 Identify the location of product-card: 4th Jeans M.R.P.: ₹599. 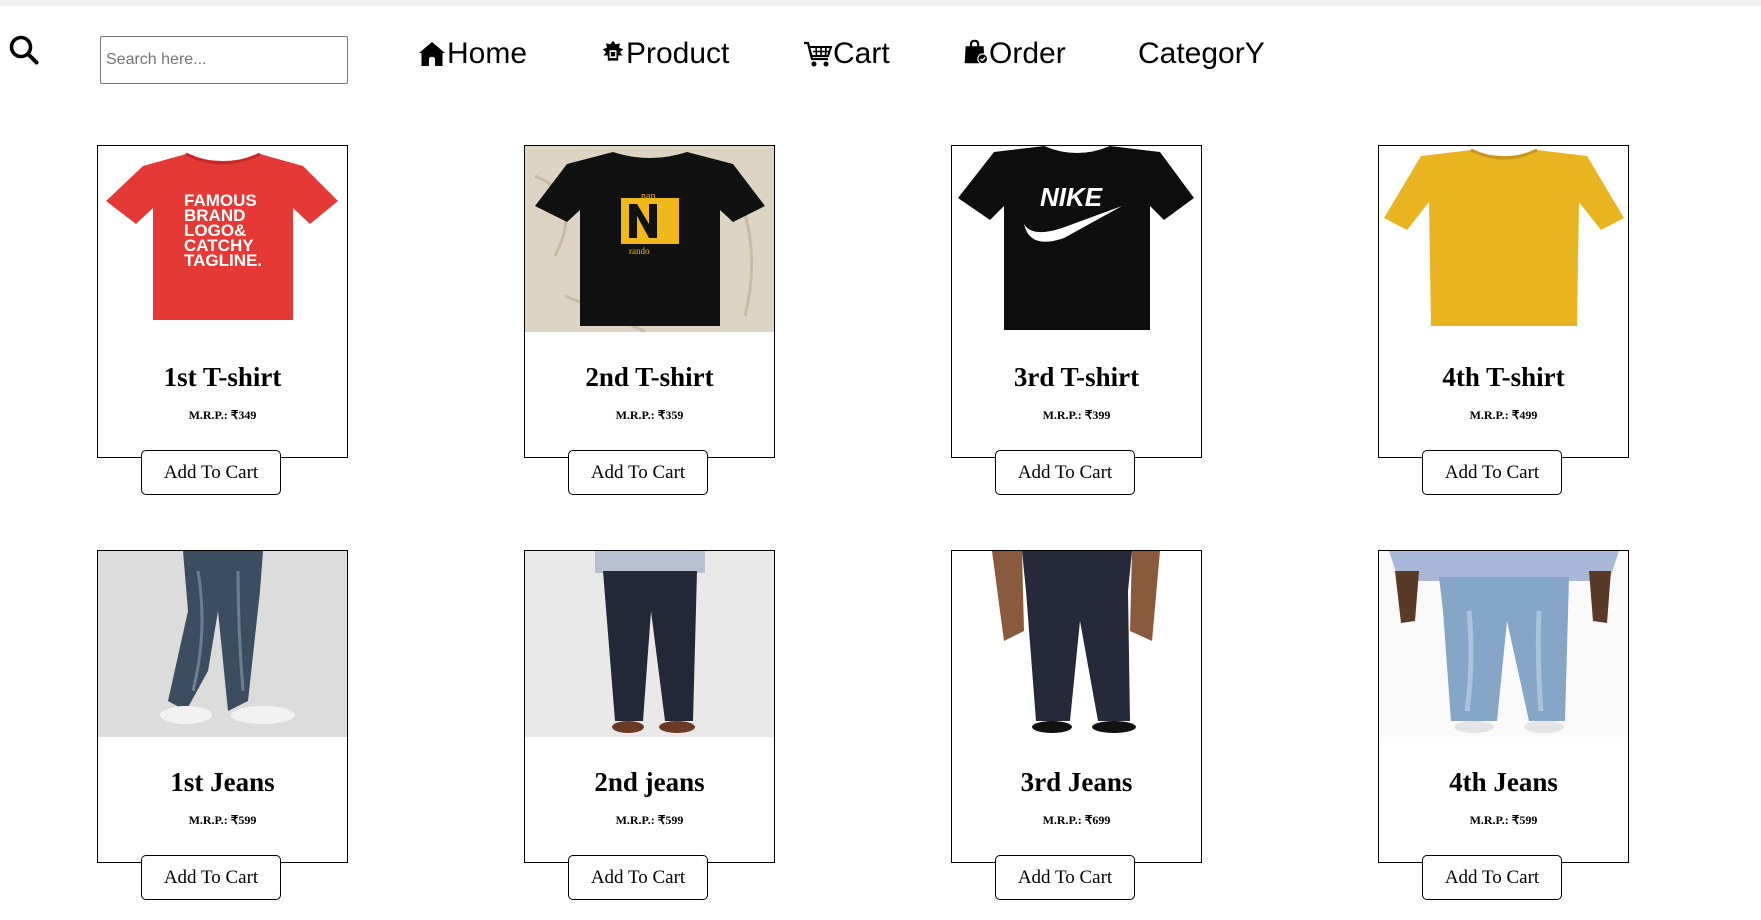
(1503, 706).